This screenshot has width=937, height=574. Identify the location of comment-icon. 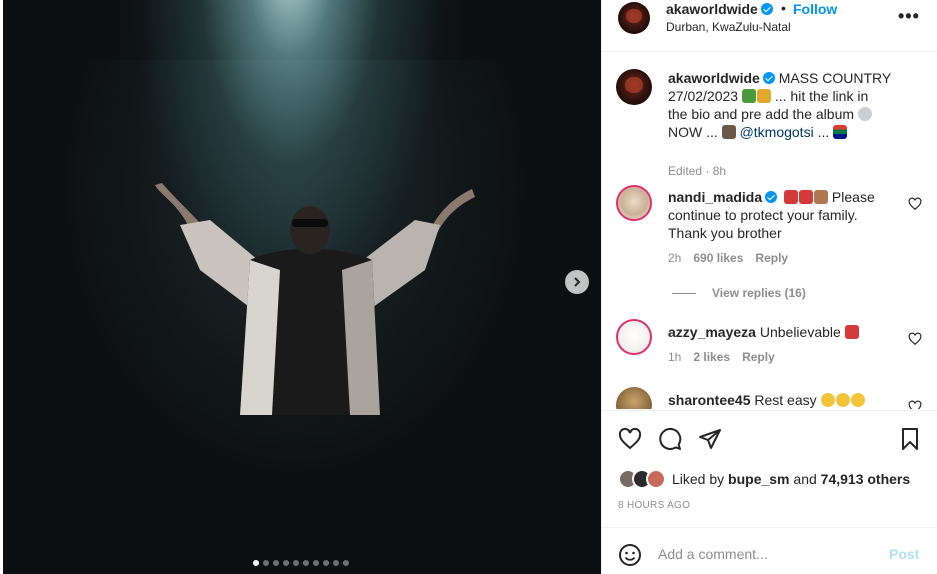
(670, 439).